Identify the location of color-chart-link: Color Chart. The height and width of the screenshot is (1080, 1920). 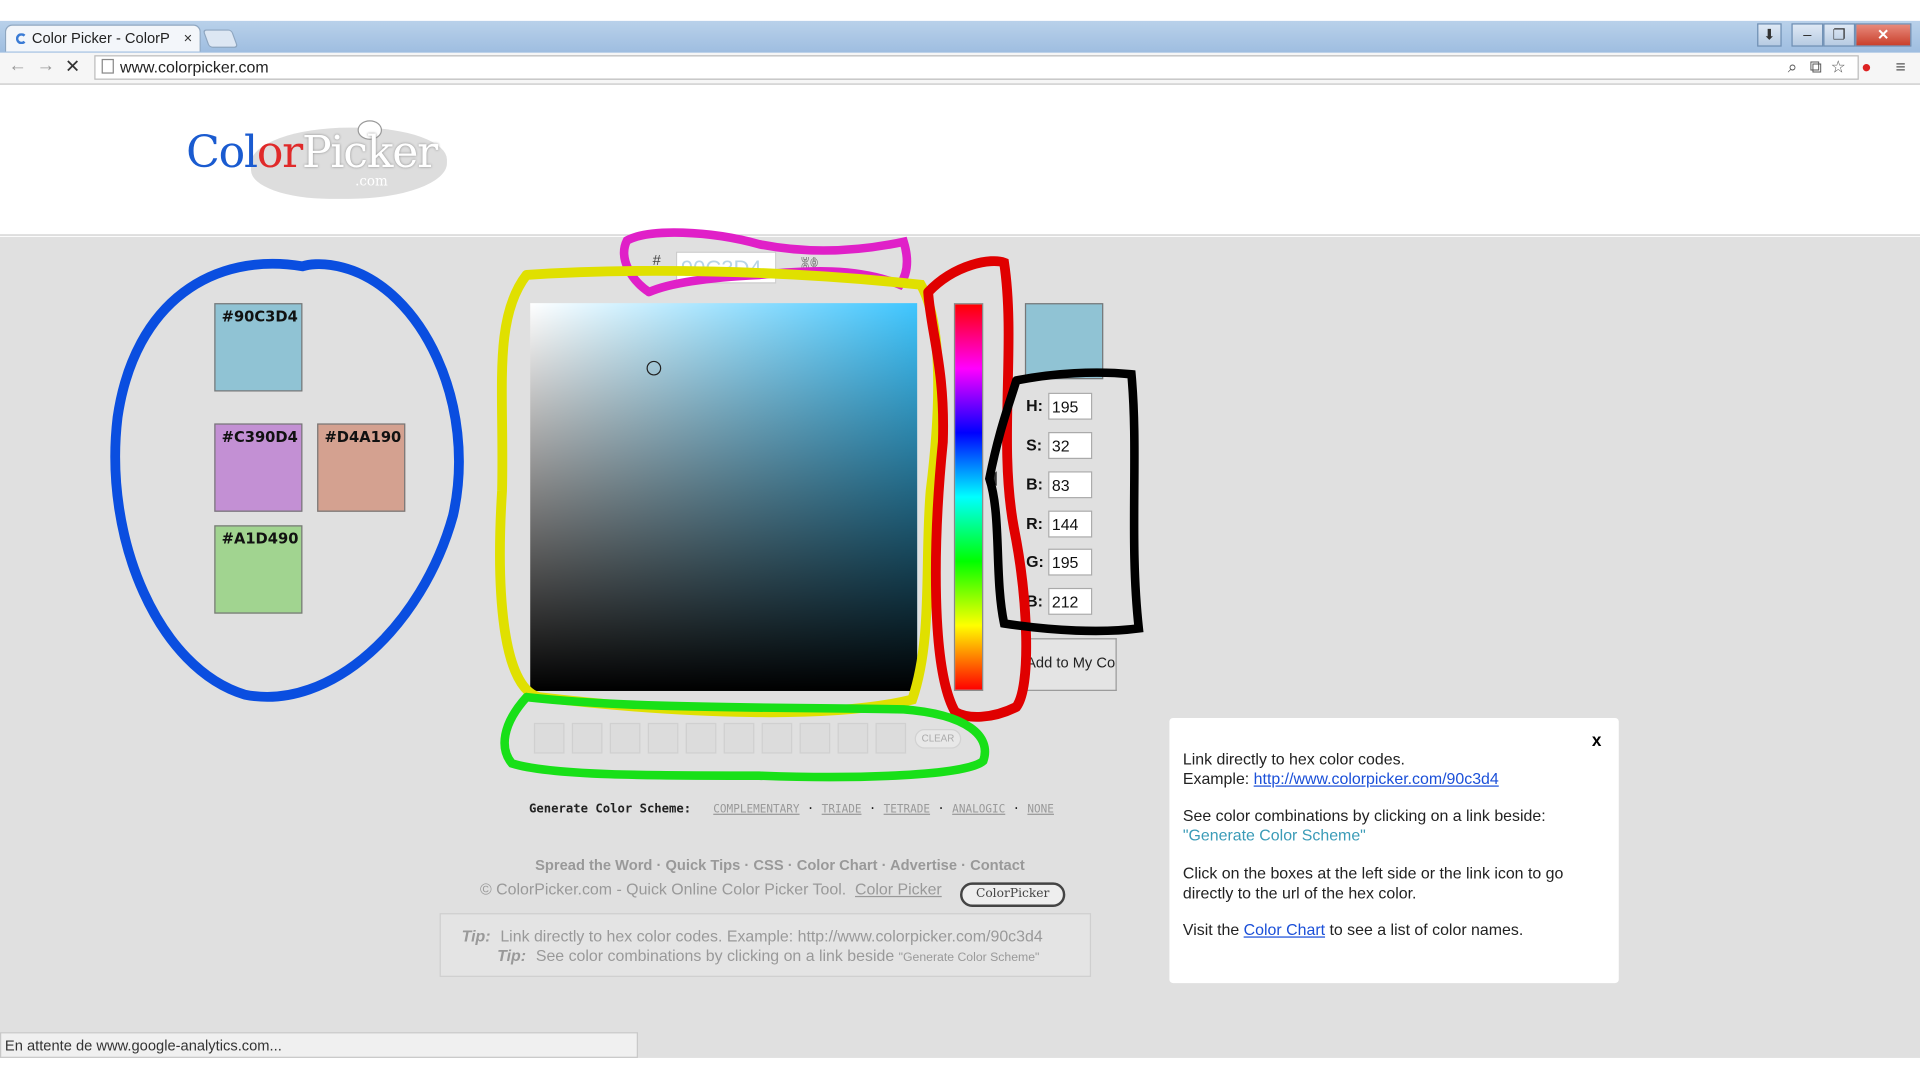
(1284, 929).